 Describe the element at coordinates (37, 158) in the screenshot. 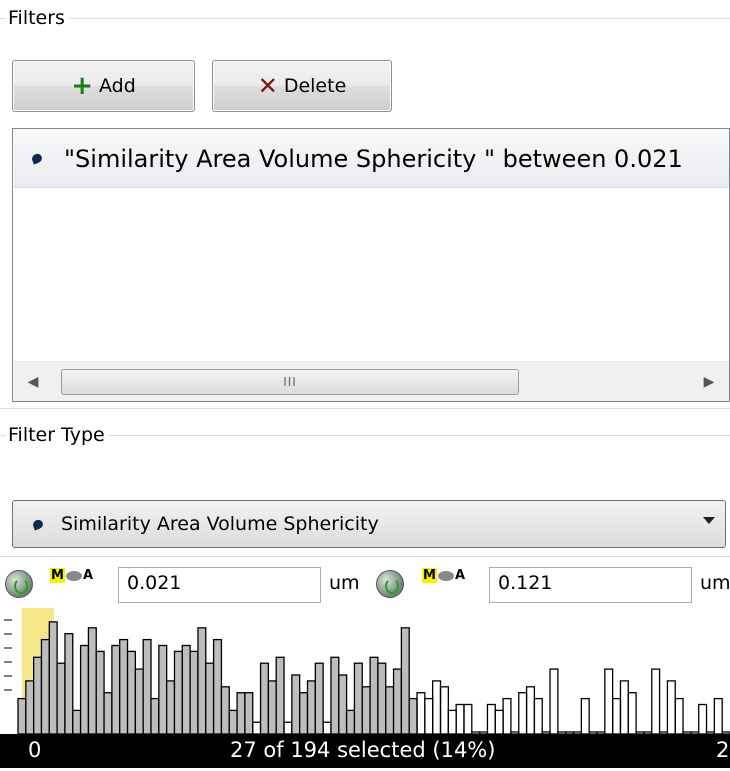

I see `filter-bullet-icon` at that location.